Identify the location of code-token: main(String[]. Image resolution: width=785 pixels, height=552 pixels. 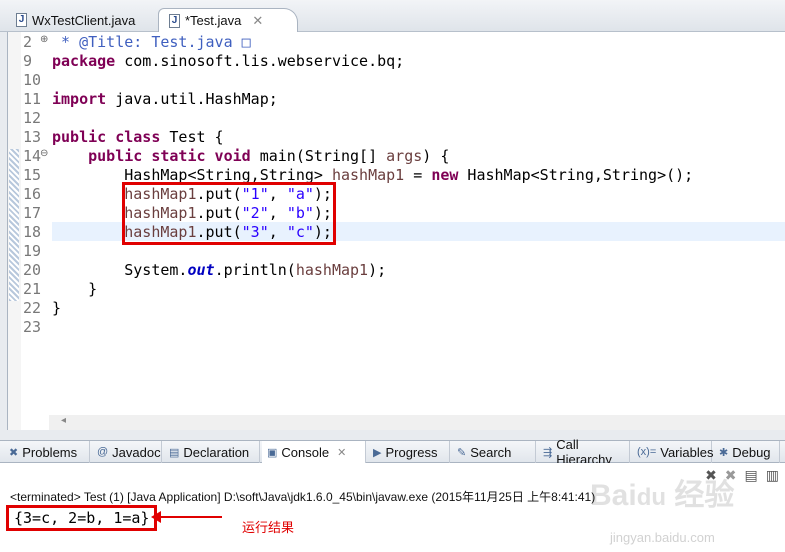
(318, 156).